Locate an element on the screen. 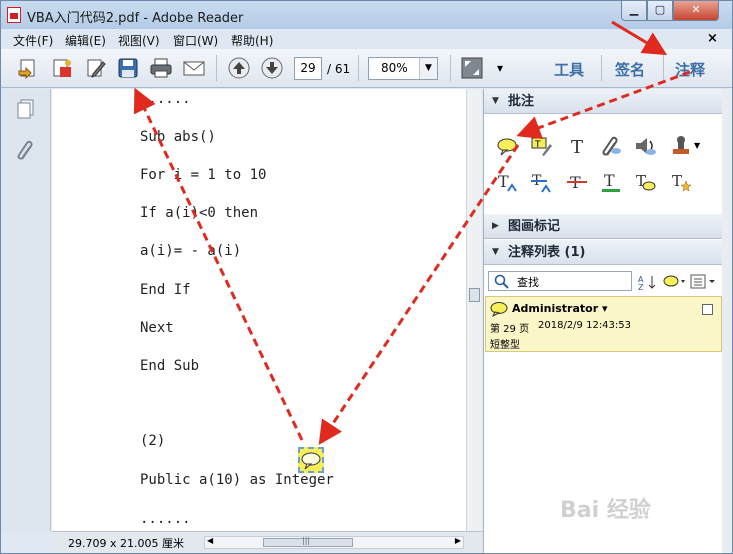 The image size is (733, 554). scroll-thumb is located at coordinates (474, 295).